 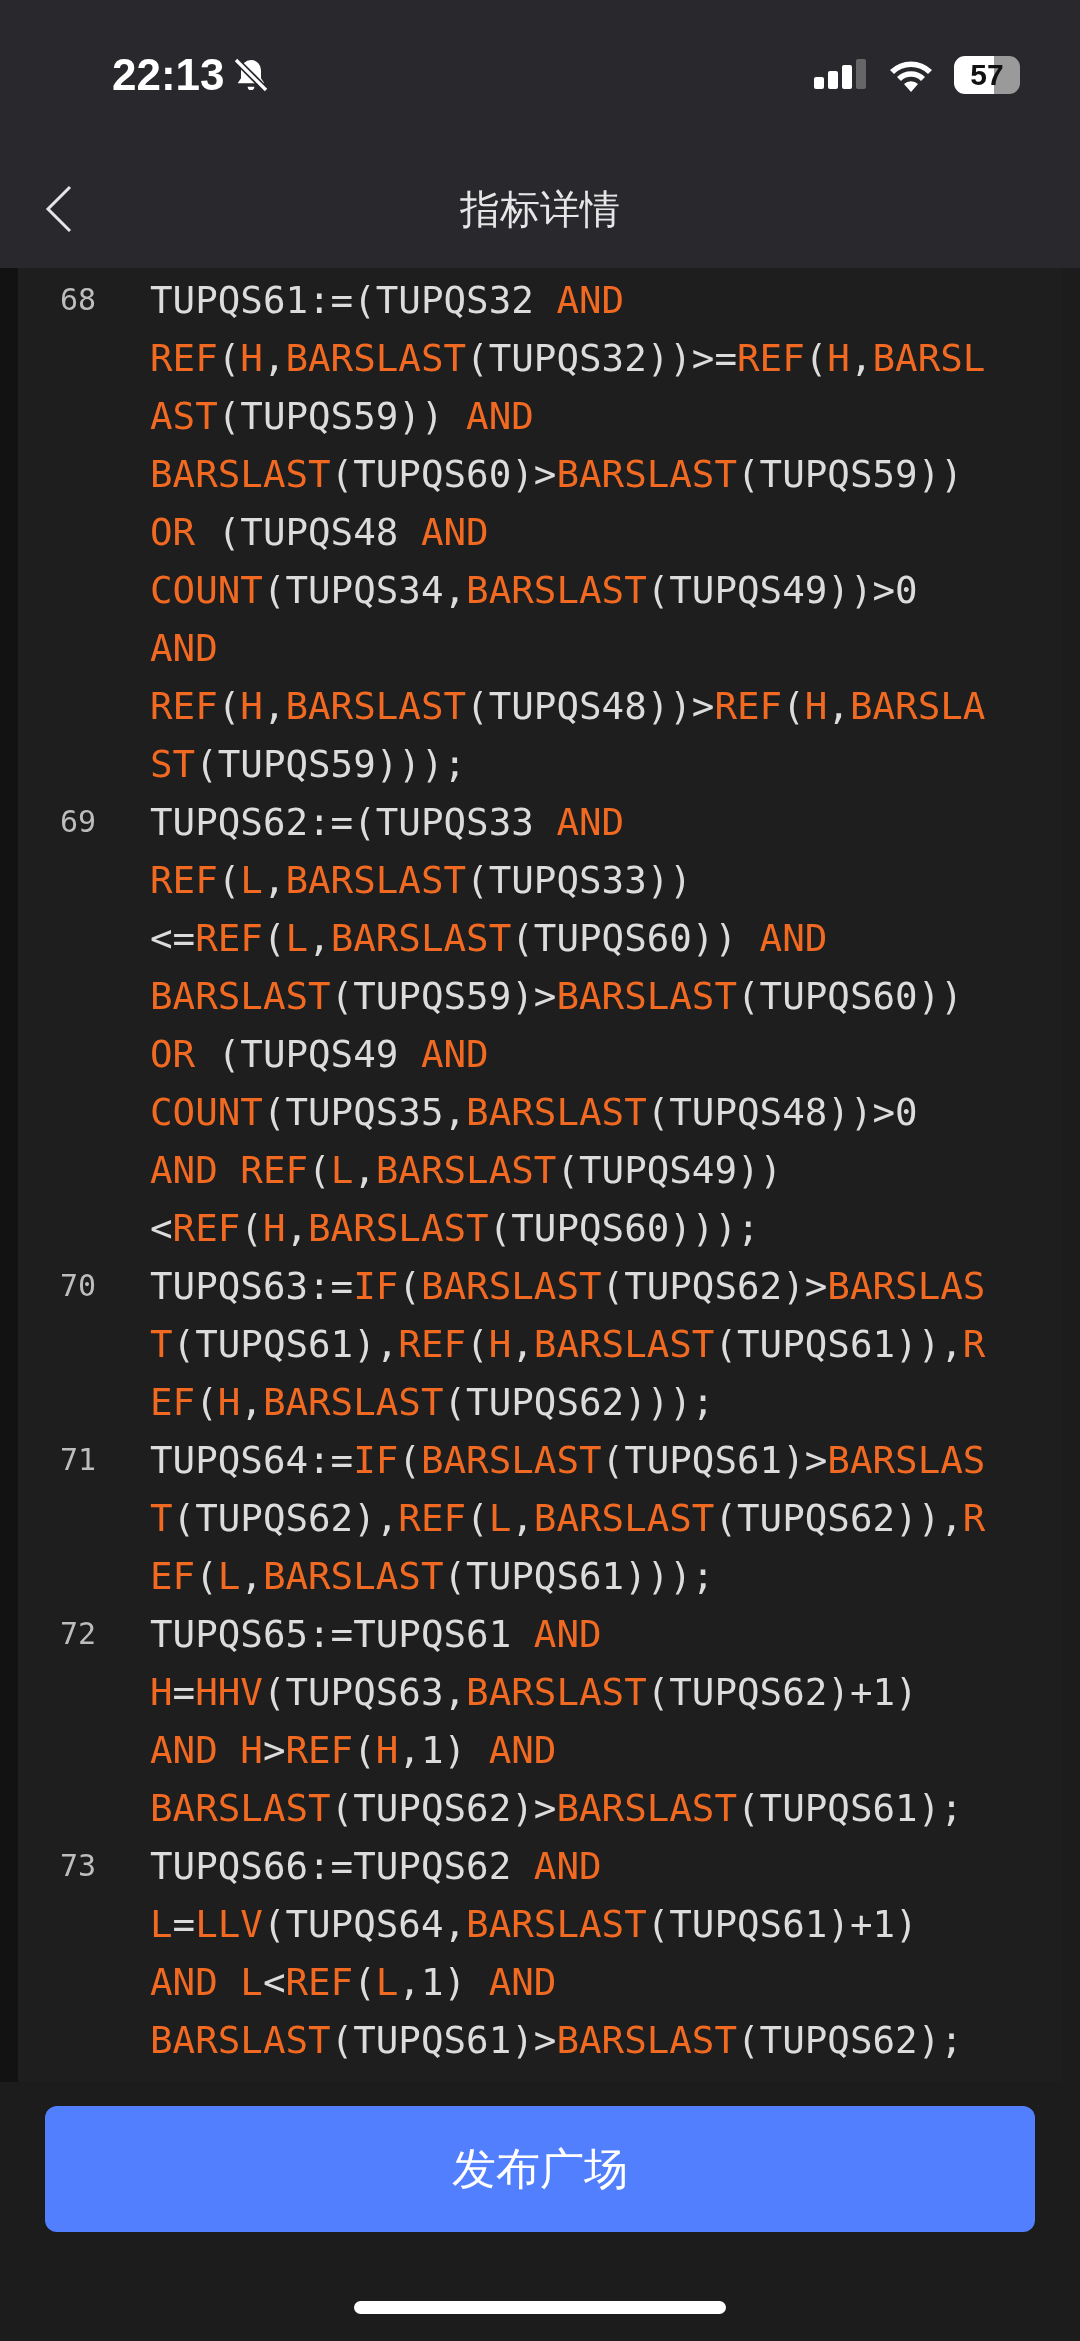 I want to click on code-line: T(TUPQS62),REF(L,BARSLAST(TUPQS62)),R, so click(x=568, y=1518).